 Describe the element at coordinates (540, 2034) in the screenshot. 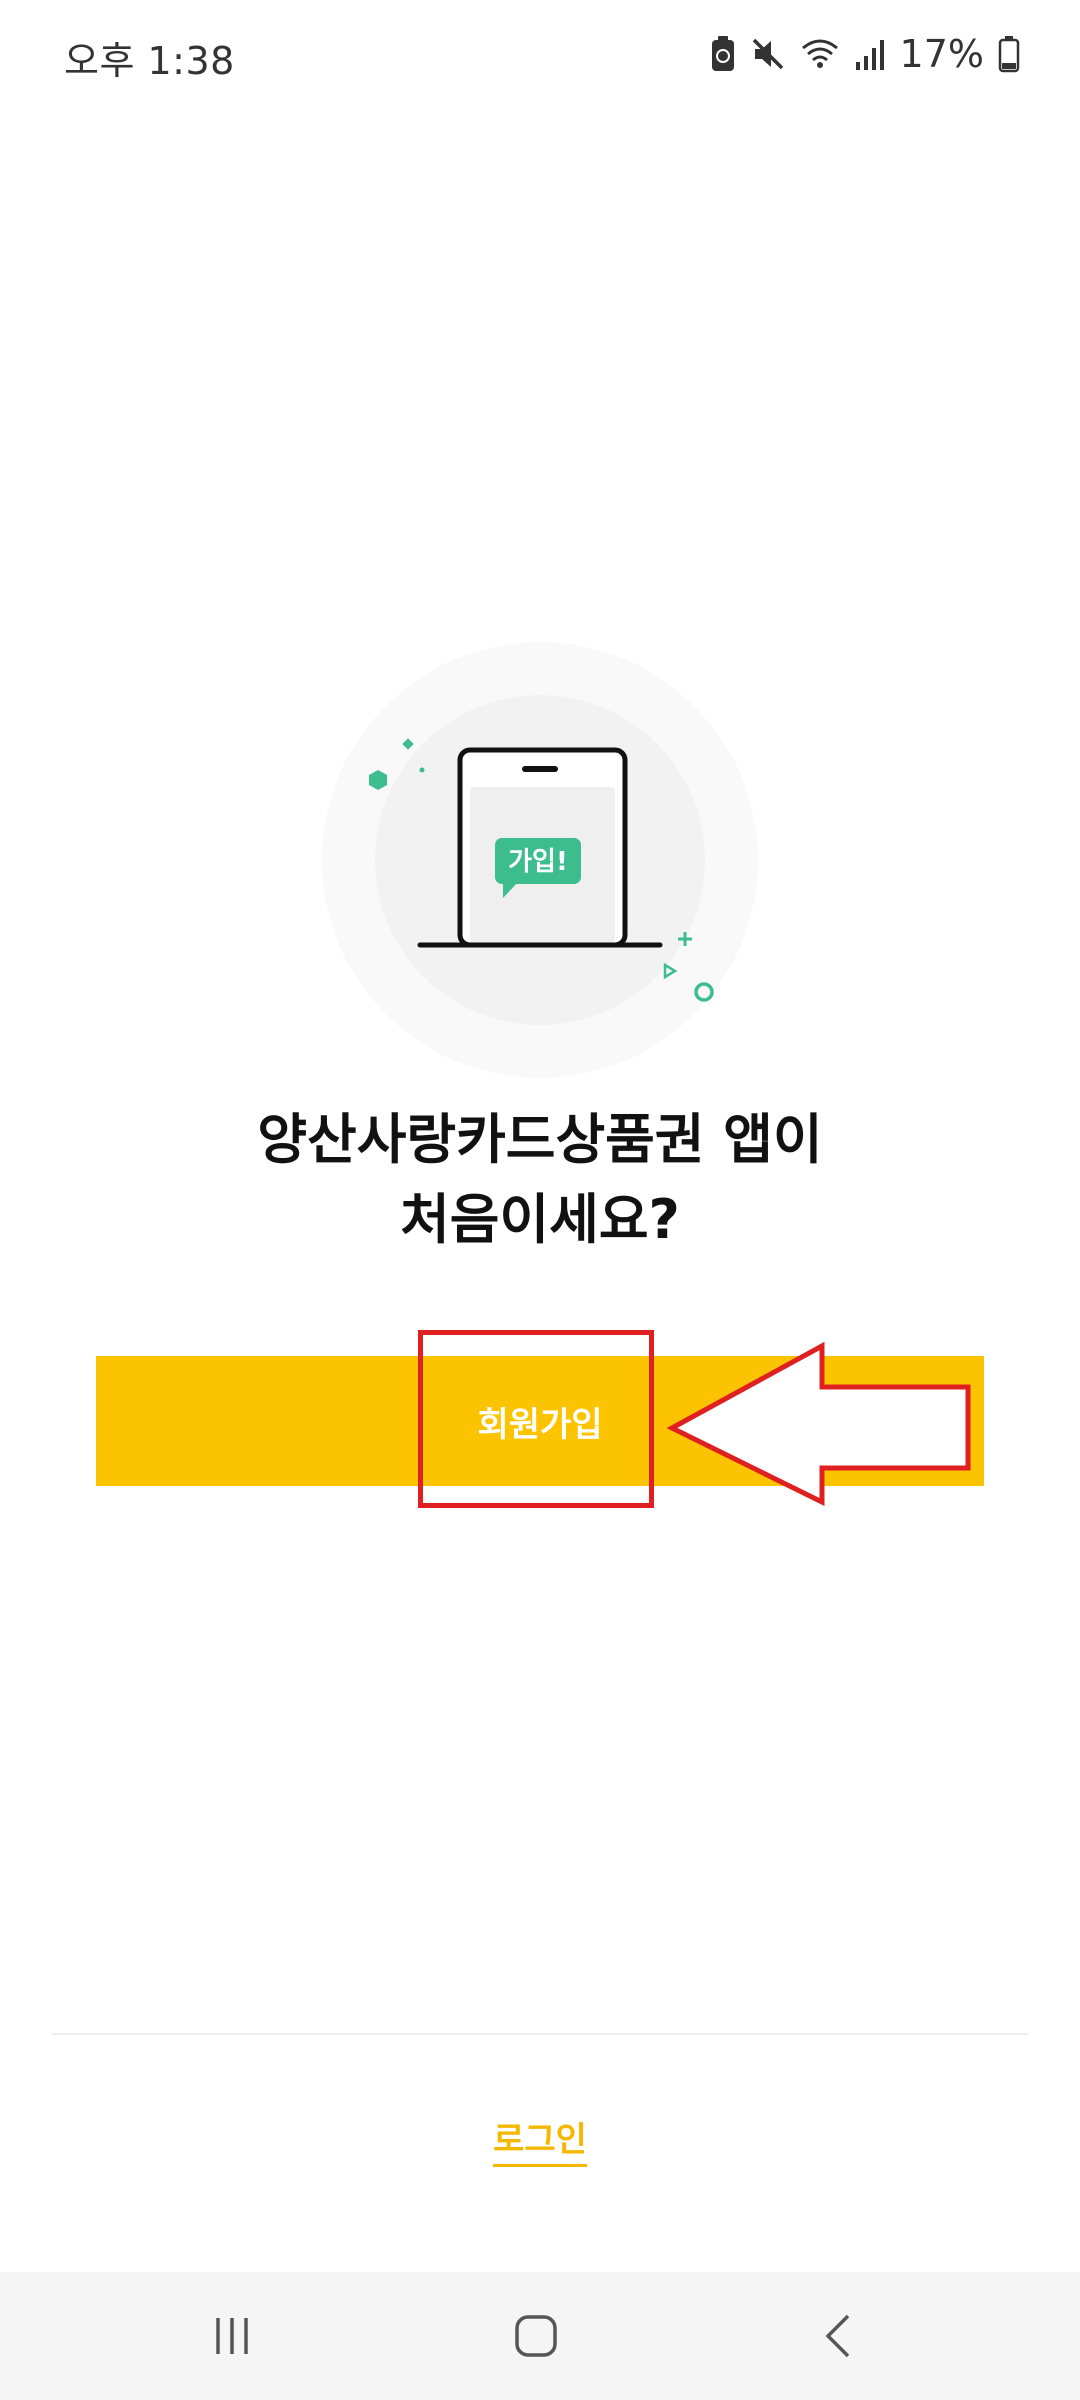

I see `divider` at that location.